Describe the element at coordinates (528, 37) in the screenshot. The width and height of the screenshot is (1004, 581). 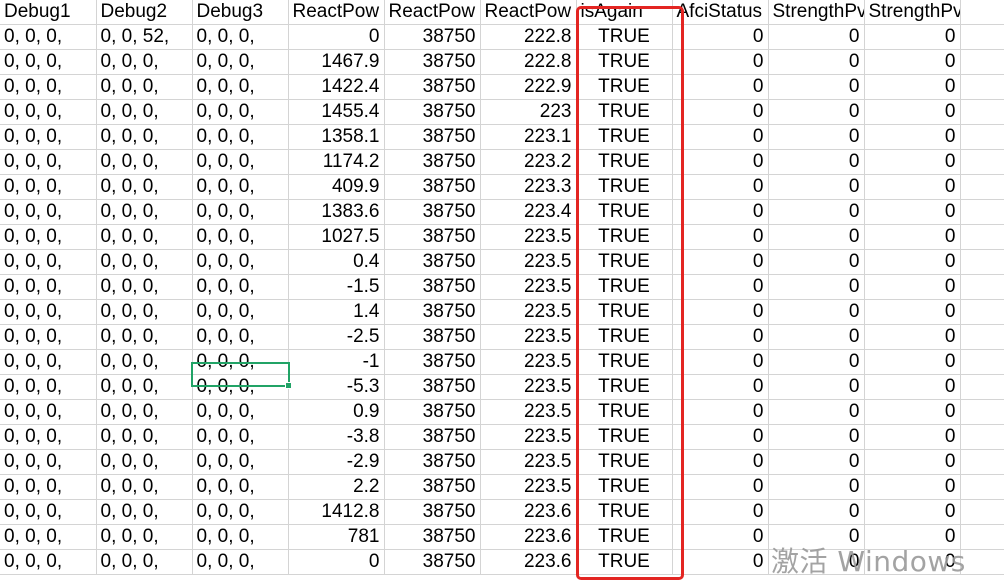
I see `cell-reactpow3: 222.8` at that location.